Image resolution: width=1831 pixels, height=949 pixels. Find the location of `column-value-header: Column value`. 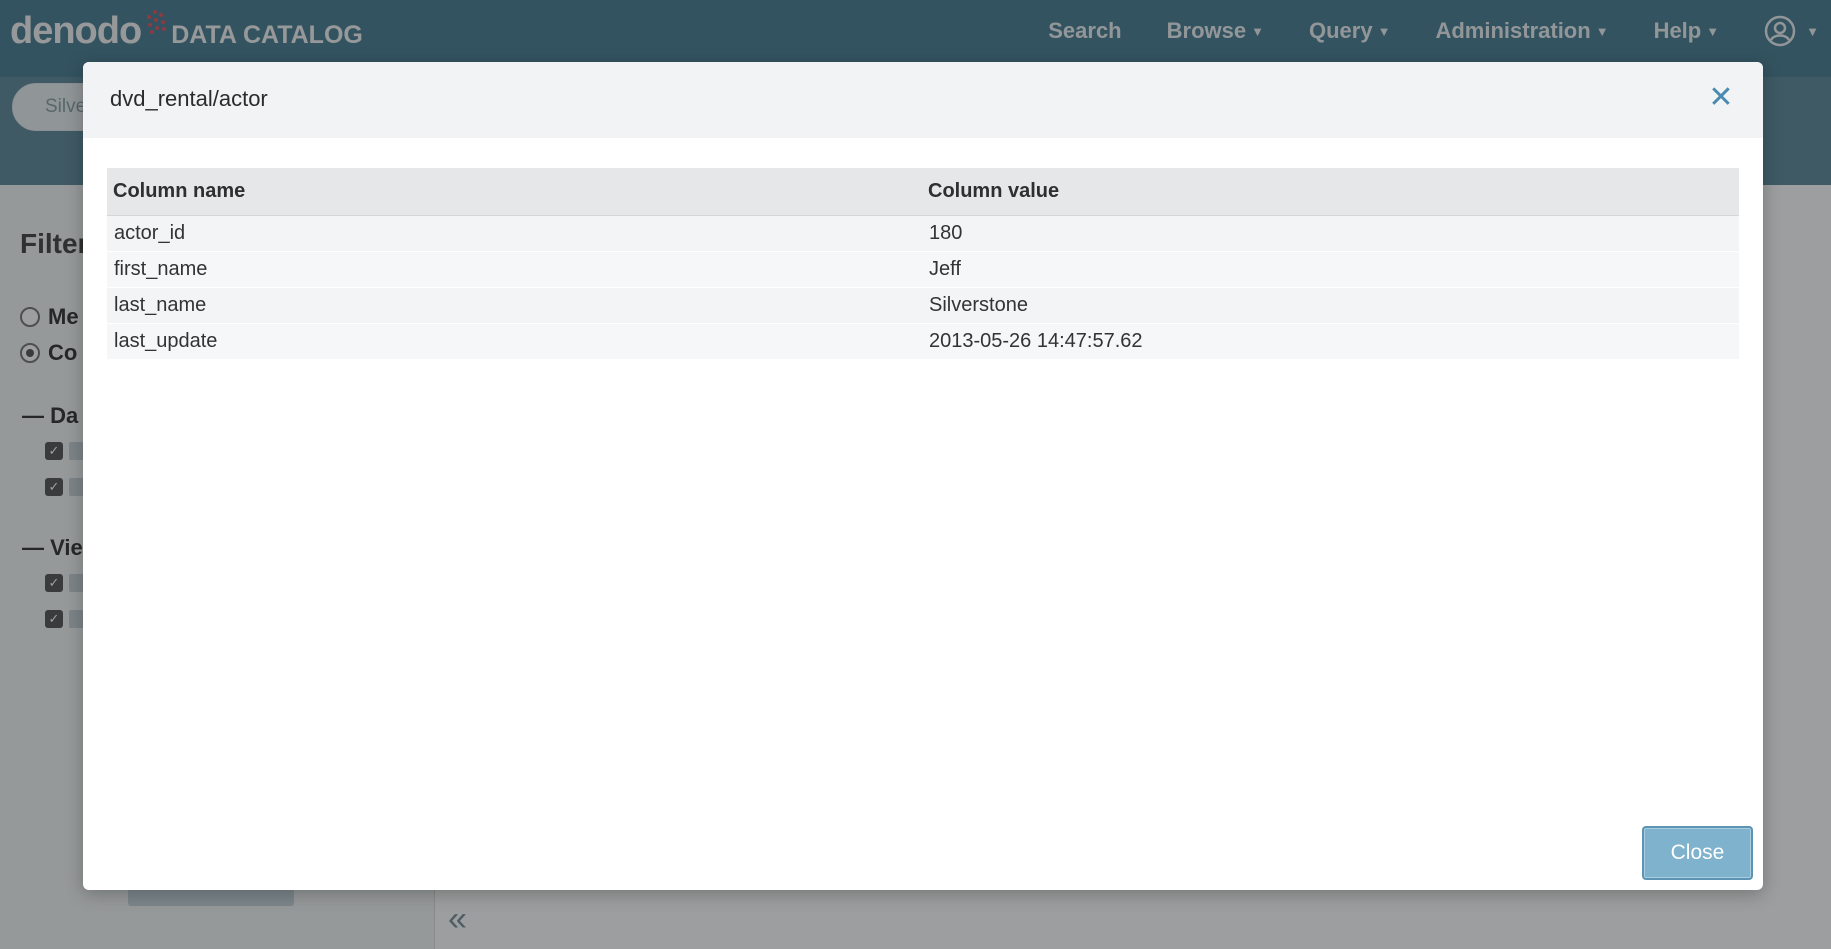

column-value-header: Column value is located at coordinates (1330, 192).